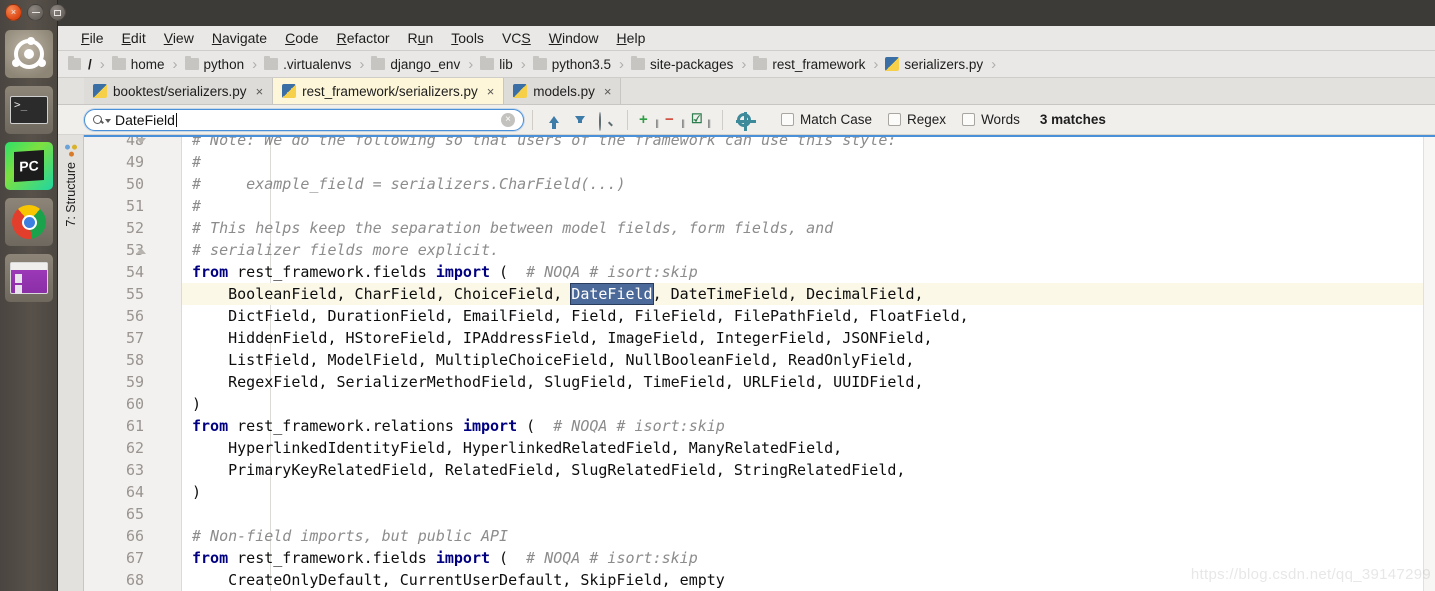 The height and width of the screenshot is (591, 1435). Describe the element at coordinates (29, 278) in the screenshot. I see `launcher-item-files` at that location.